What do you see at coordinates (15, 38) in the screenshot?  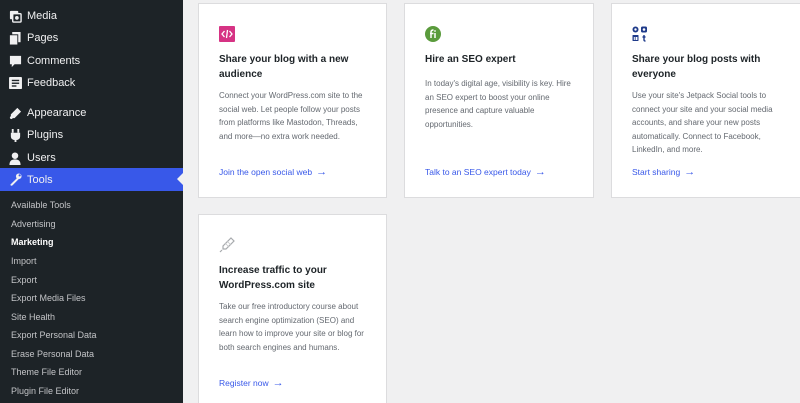 I see `pages-icon` at bounding box center [15, 38].